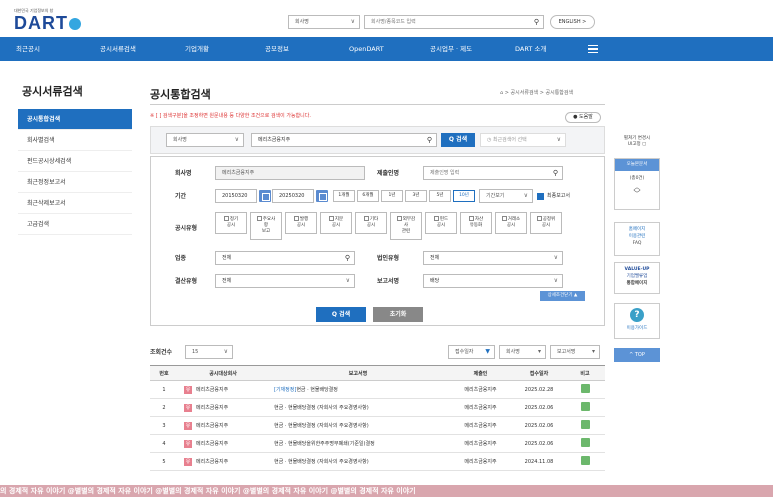 This screenshot has width=773, height=497. Describe the element at coordinates (358, 389) in the screenshot. I see `row-report: [기재정정]현금 · 현물배당결정` at that location.